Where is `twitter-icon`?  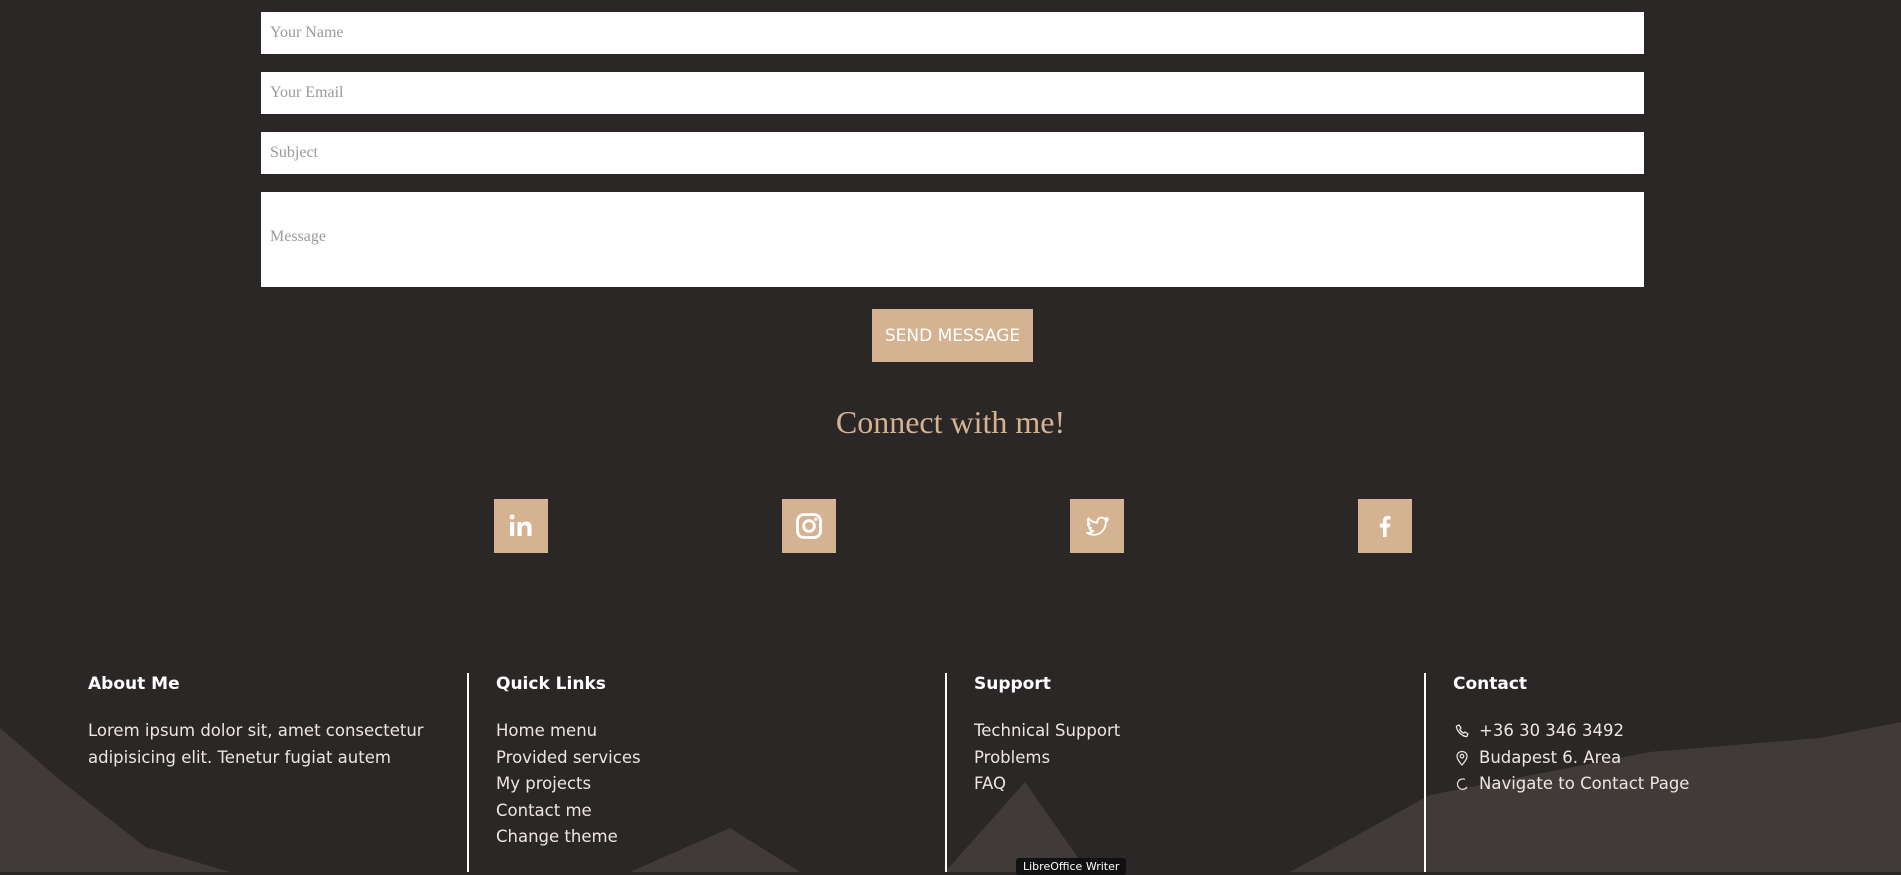 twitter-icon is located at coordinates (1097, 526).